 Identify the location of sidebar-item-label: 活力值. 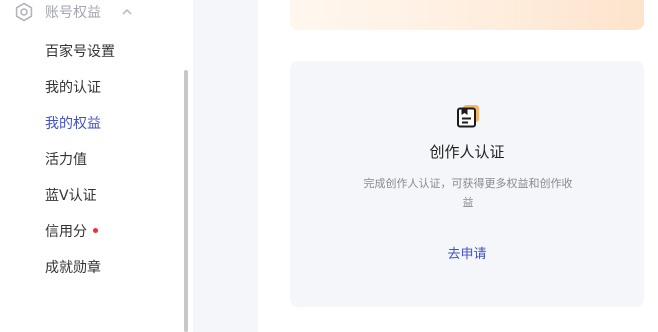
(66, 160).